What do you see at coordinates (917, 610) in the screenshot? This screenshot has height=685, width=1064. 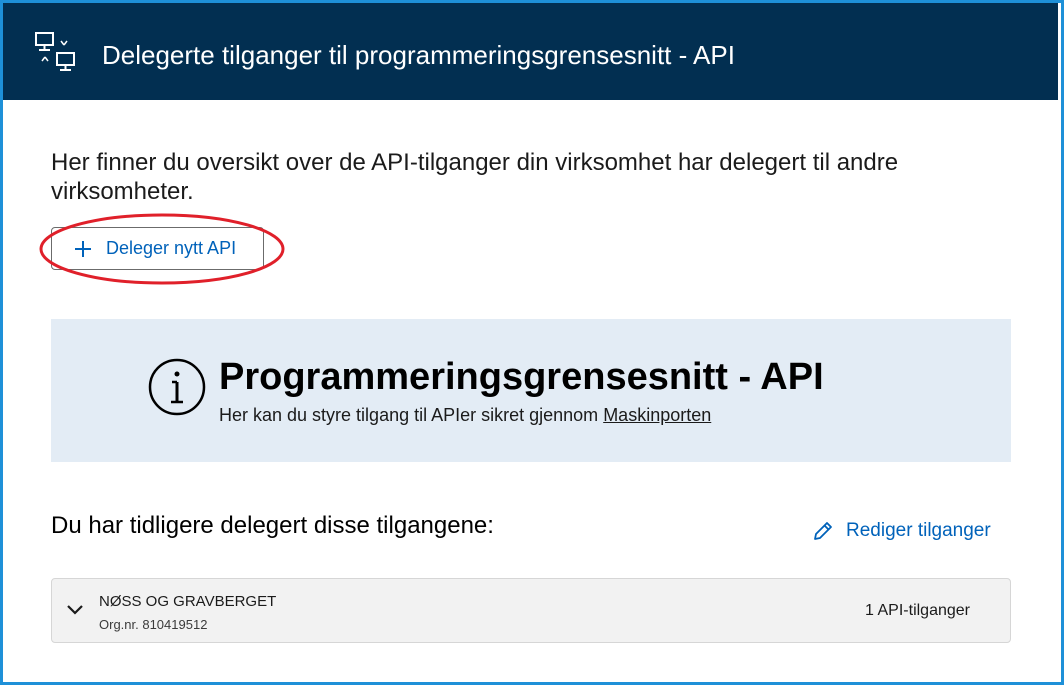 I see `api-access-count: 1 API-tilganger` at bounding box center [917, 610].